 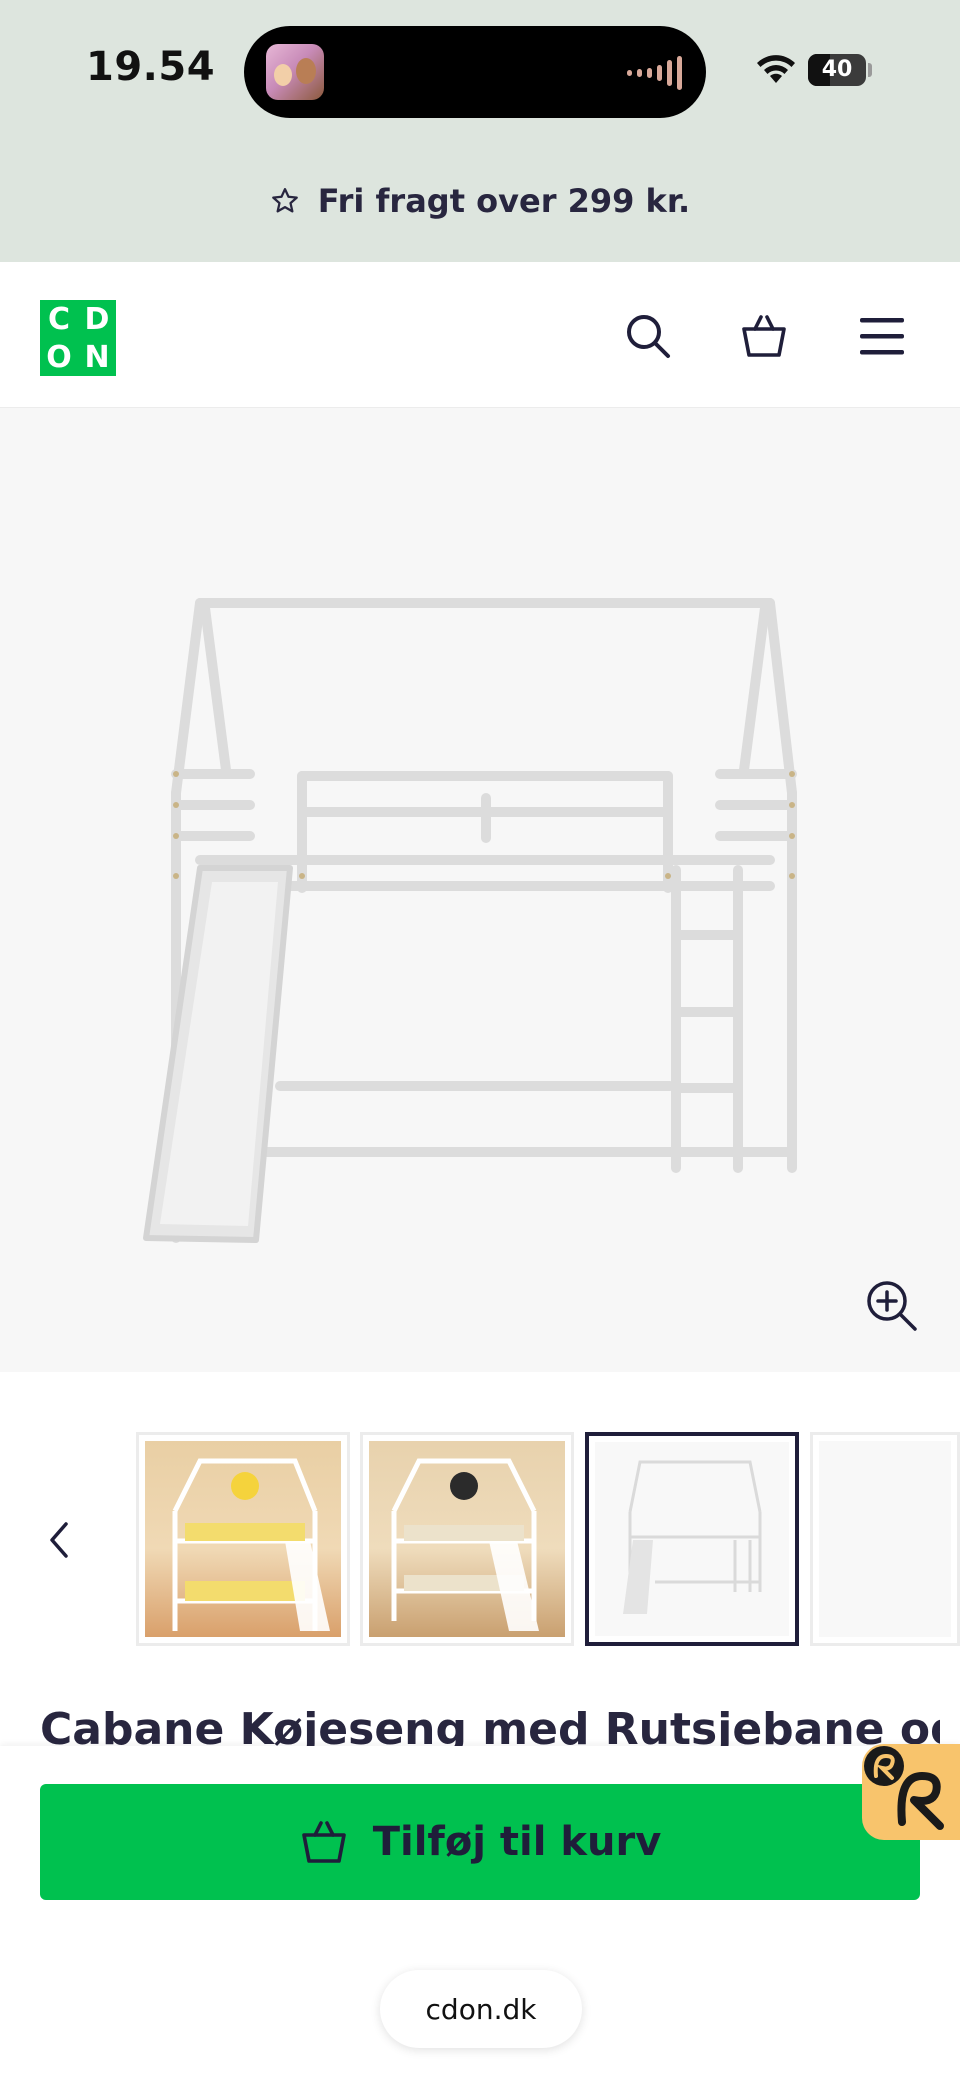 I want to click on add-to-cart-button: Tilføj til kurv, so click(x=480, y=1842).